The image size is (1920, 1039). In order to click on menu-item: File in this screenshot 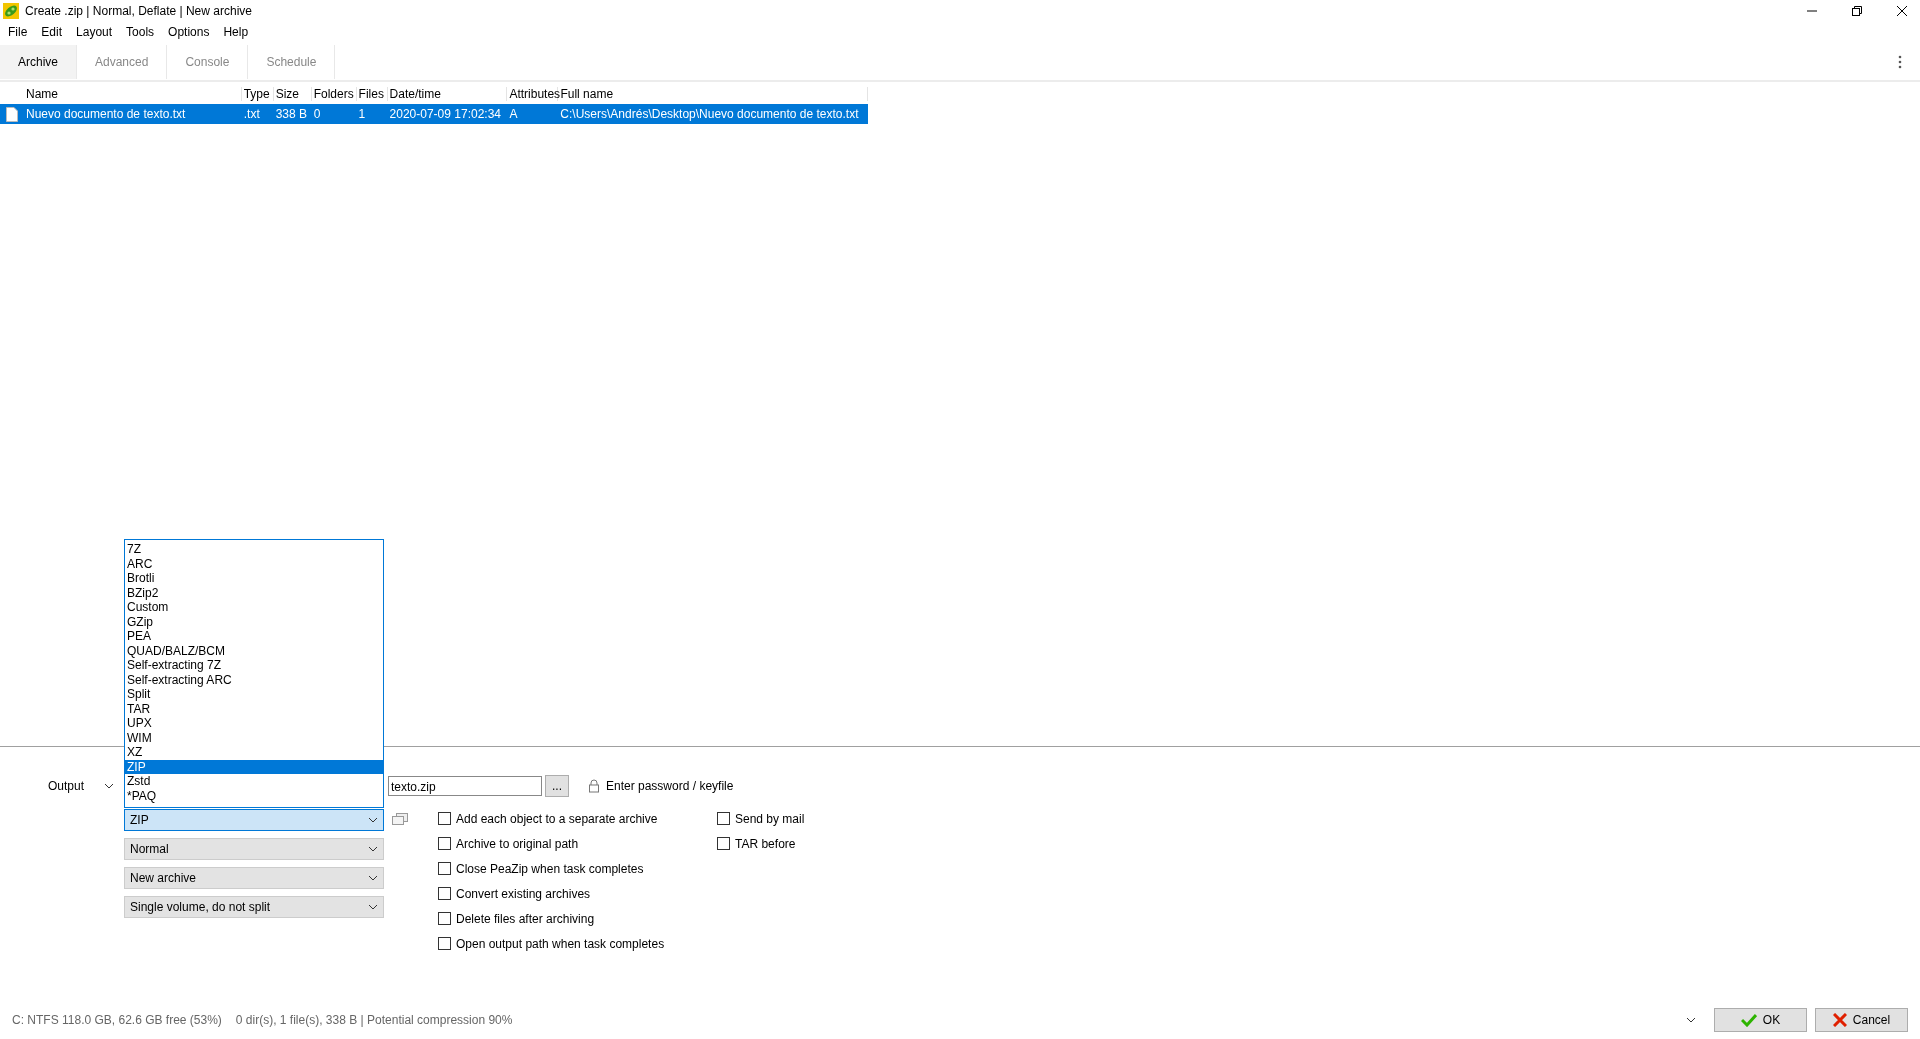, I will do `click(21, 32)`.